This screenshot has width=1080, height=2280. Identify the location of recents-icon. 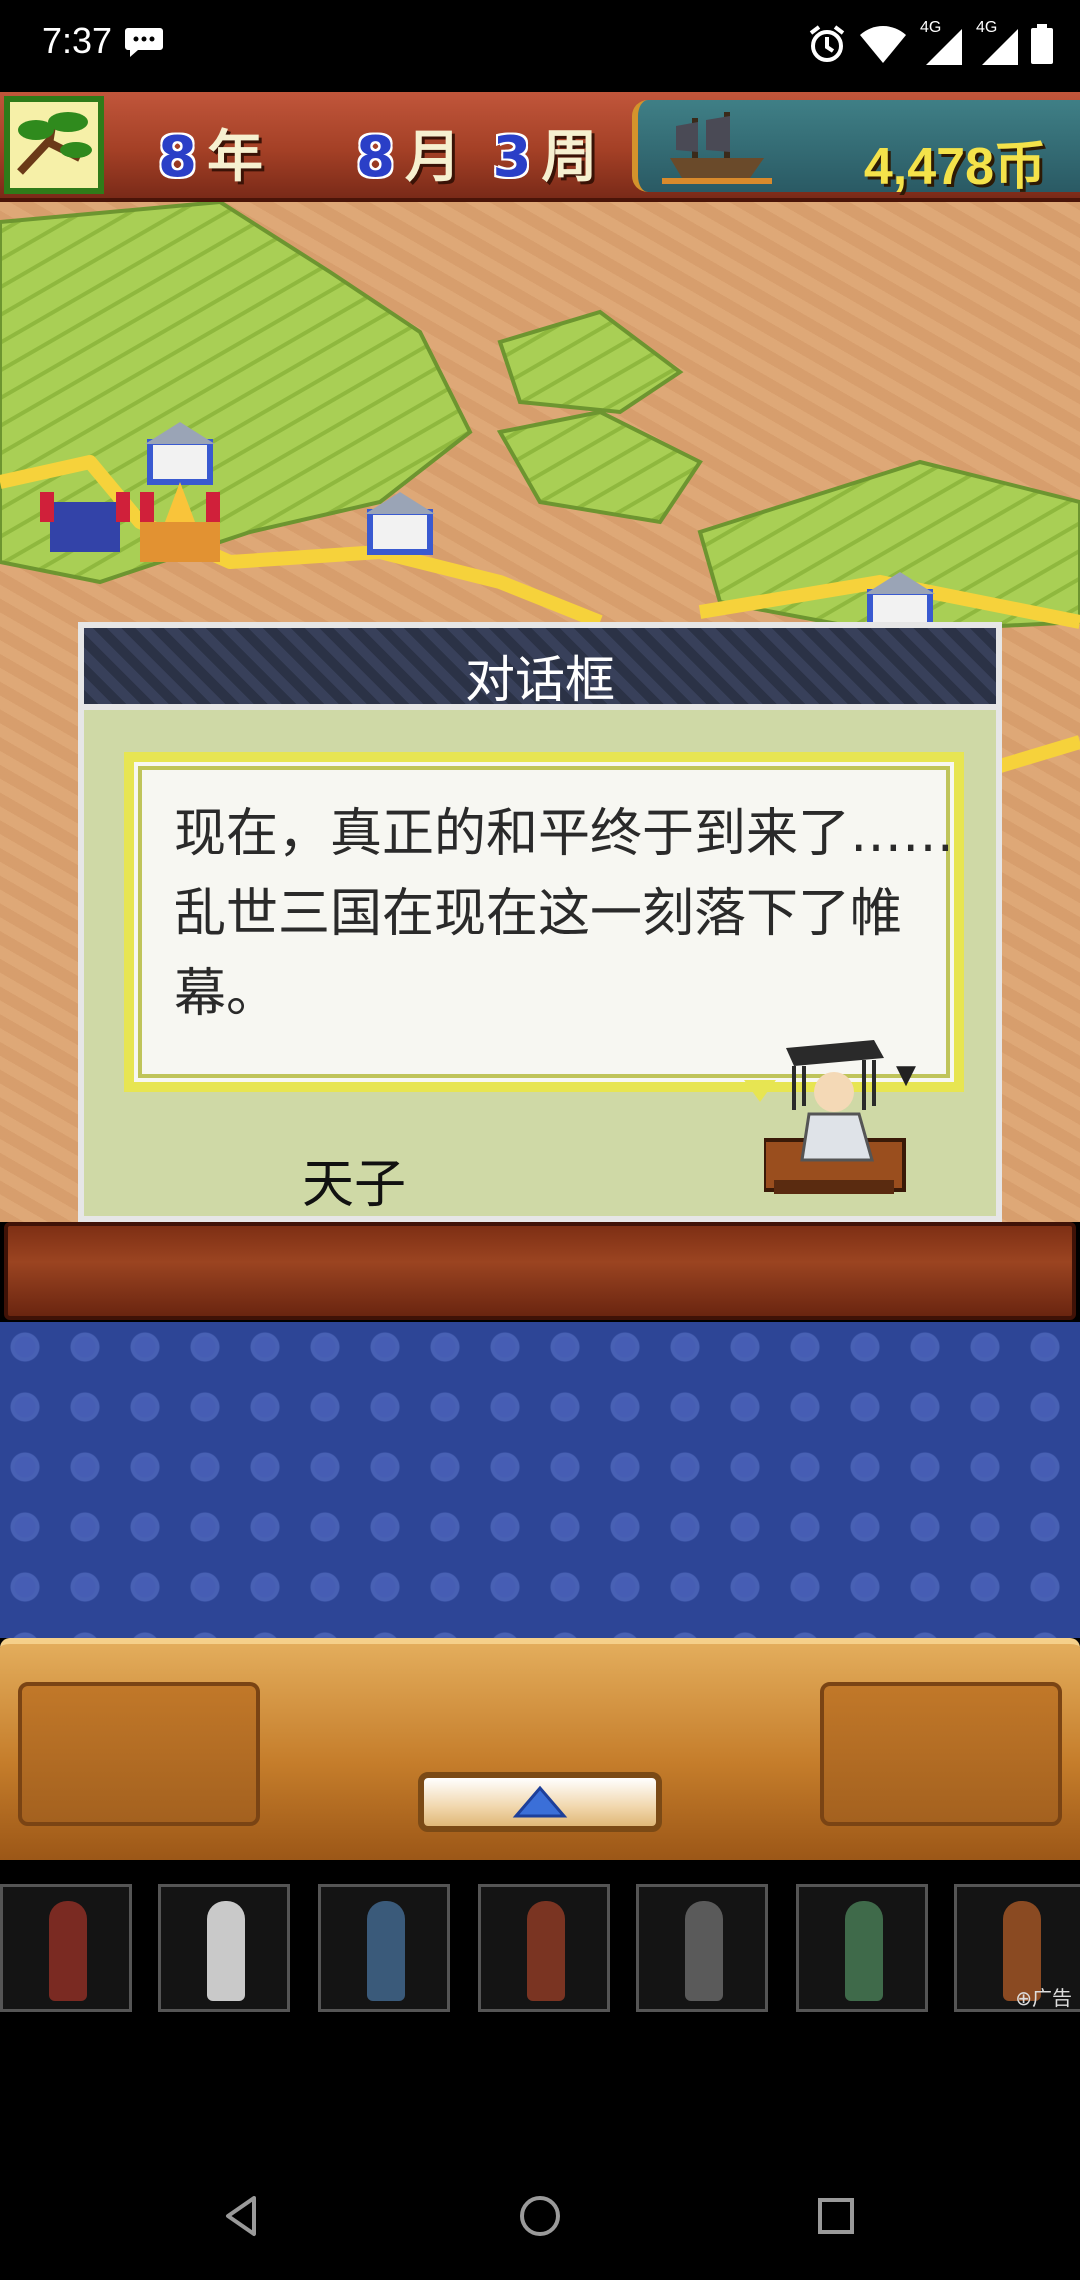
(836, 2216).